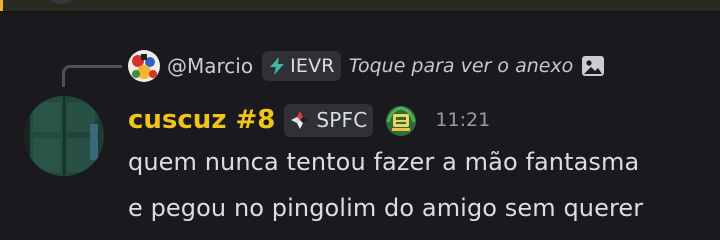 This screenshot has width=720, height=240. Describe the element at coordinates (277, 66) in the screenshot. I see `lightning-icon` at that location.